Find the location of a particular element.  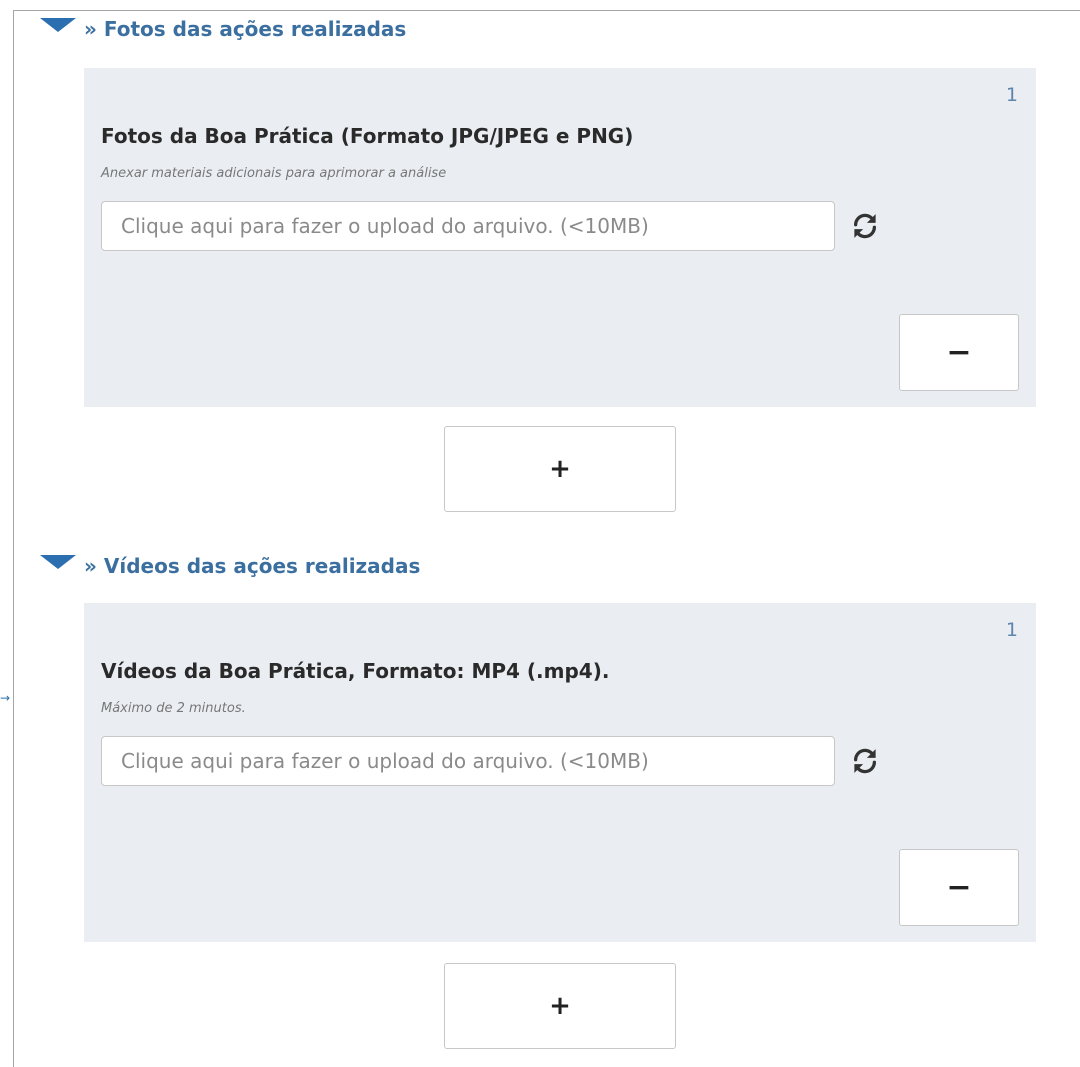

field-help-text: Máximo de 2 minutos. is located at coordinates (173, 708).